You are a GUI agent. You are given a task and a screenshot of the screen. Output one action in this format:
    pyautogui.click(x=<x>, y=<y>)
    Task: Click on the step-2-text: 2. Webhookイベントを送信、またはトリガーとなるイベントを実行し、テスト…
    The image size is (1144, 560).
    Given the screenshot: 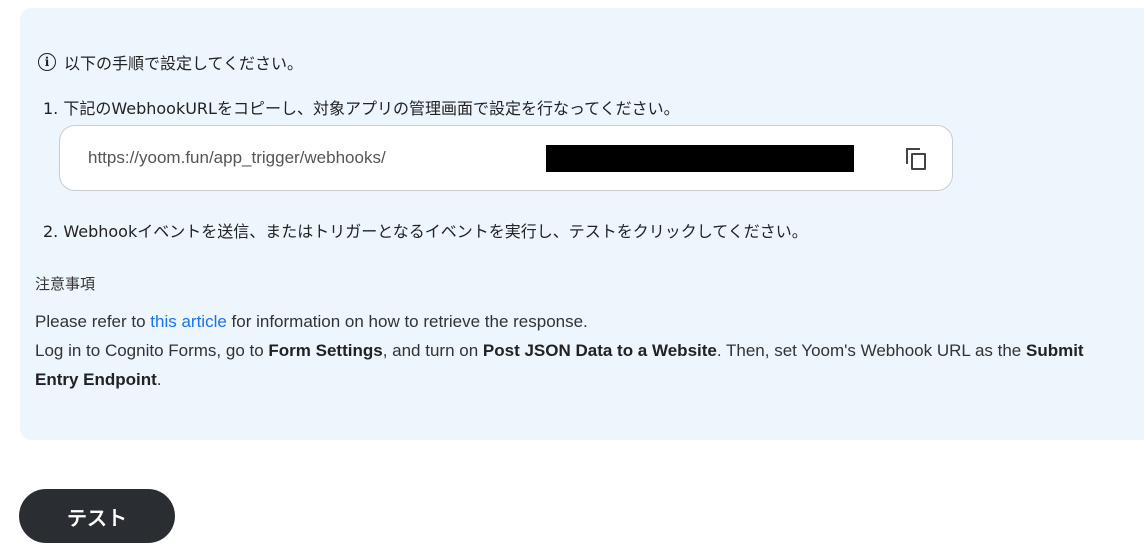 What is the action you would take?
    pyautogui.click(x=425, y=231)
    